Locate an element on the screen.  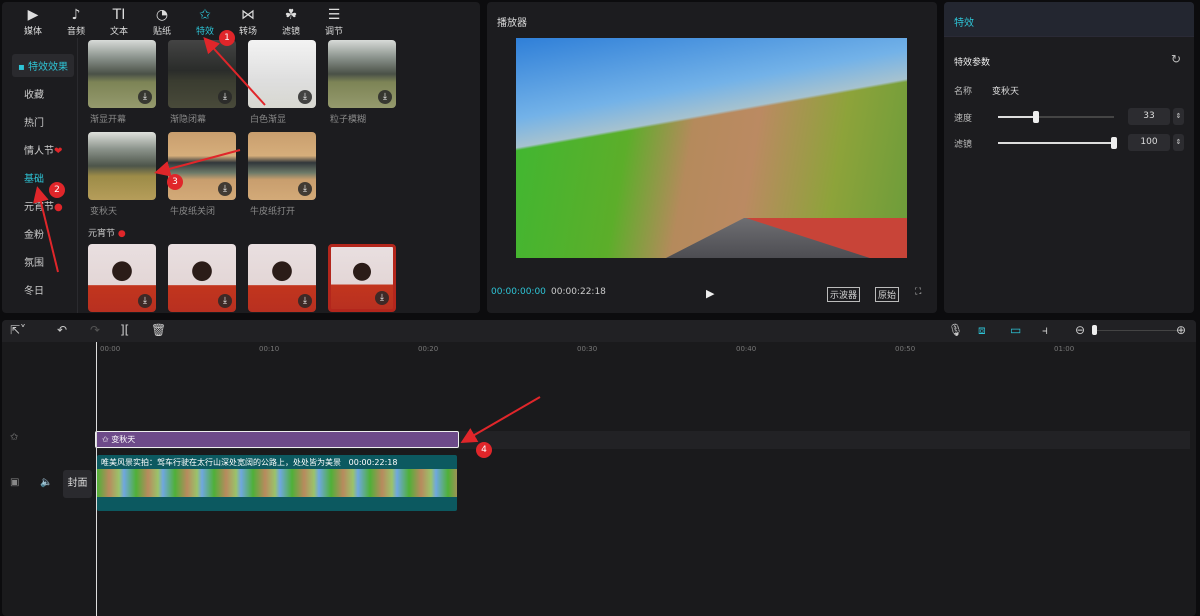
sticker-icon: ◔ is located at coordinates (162, 15).